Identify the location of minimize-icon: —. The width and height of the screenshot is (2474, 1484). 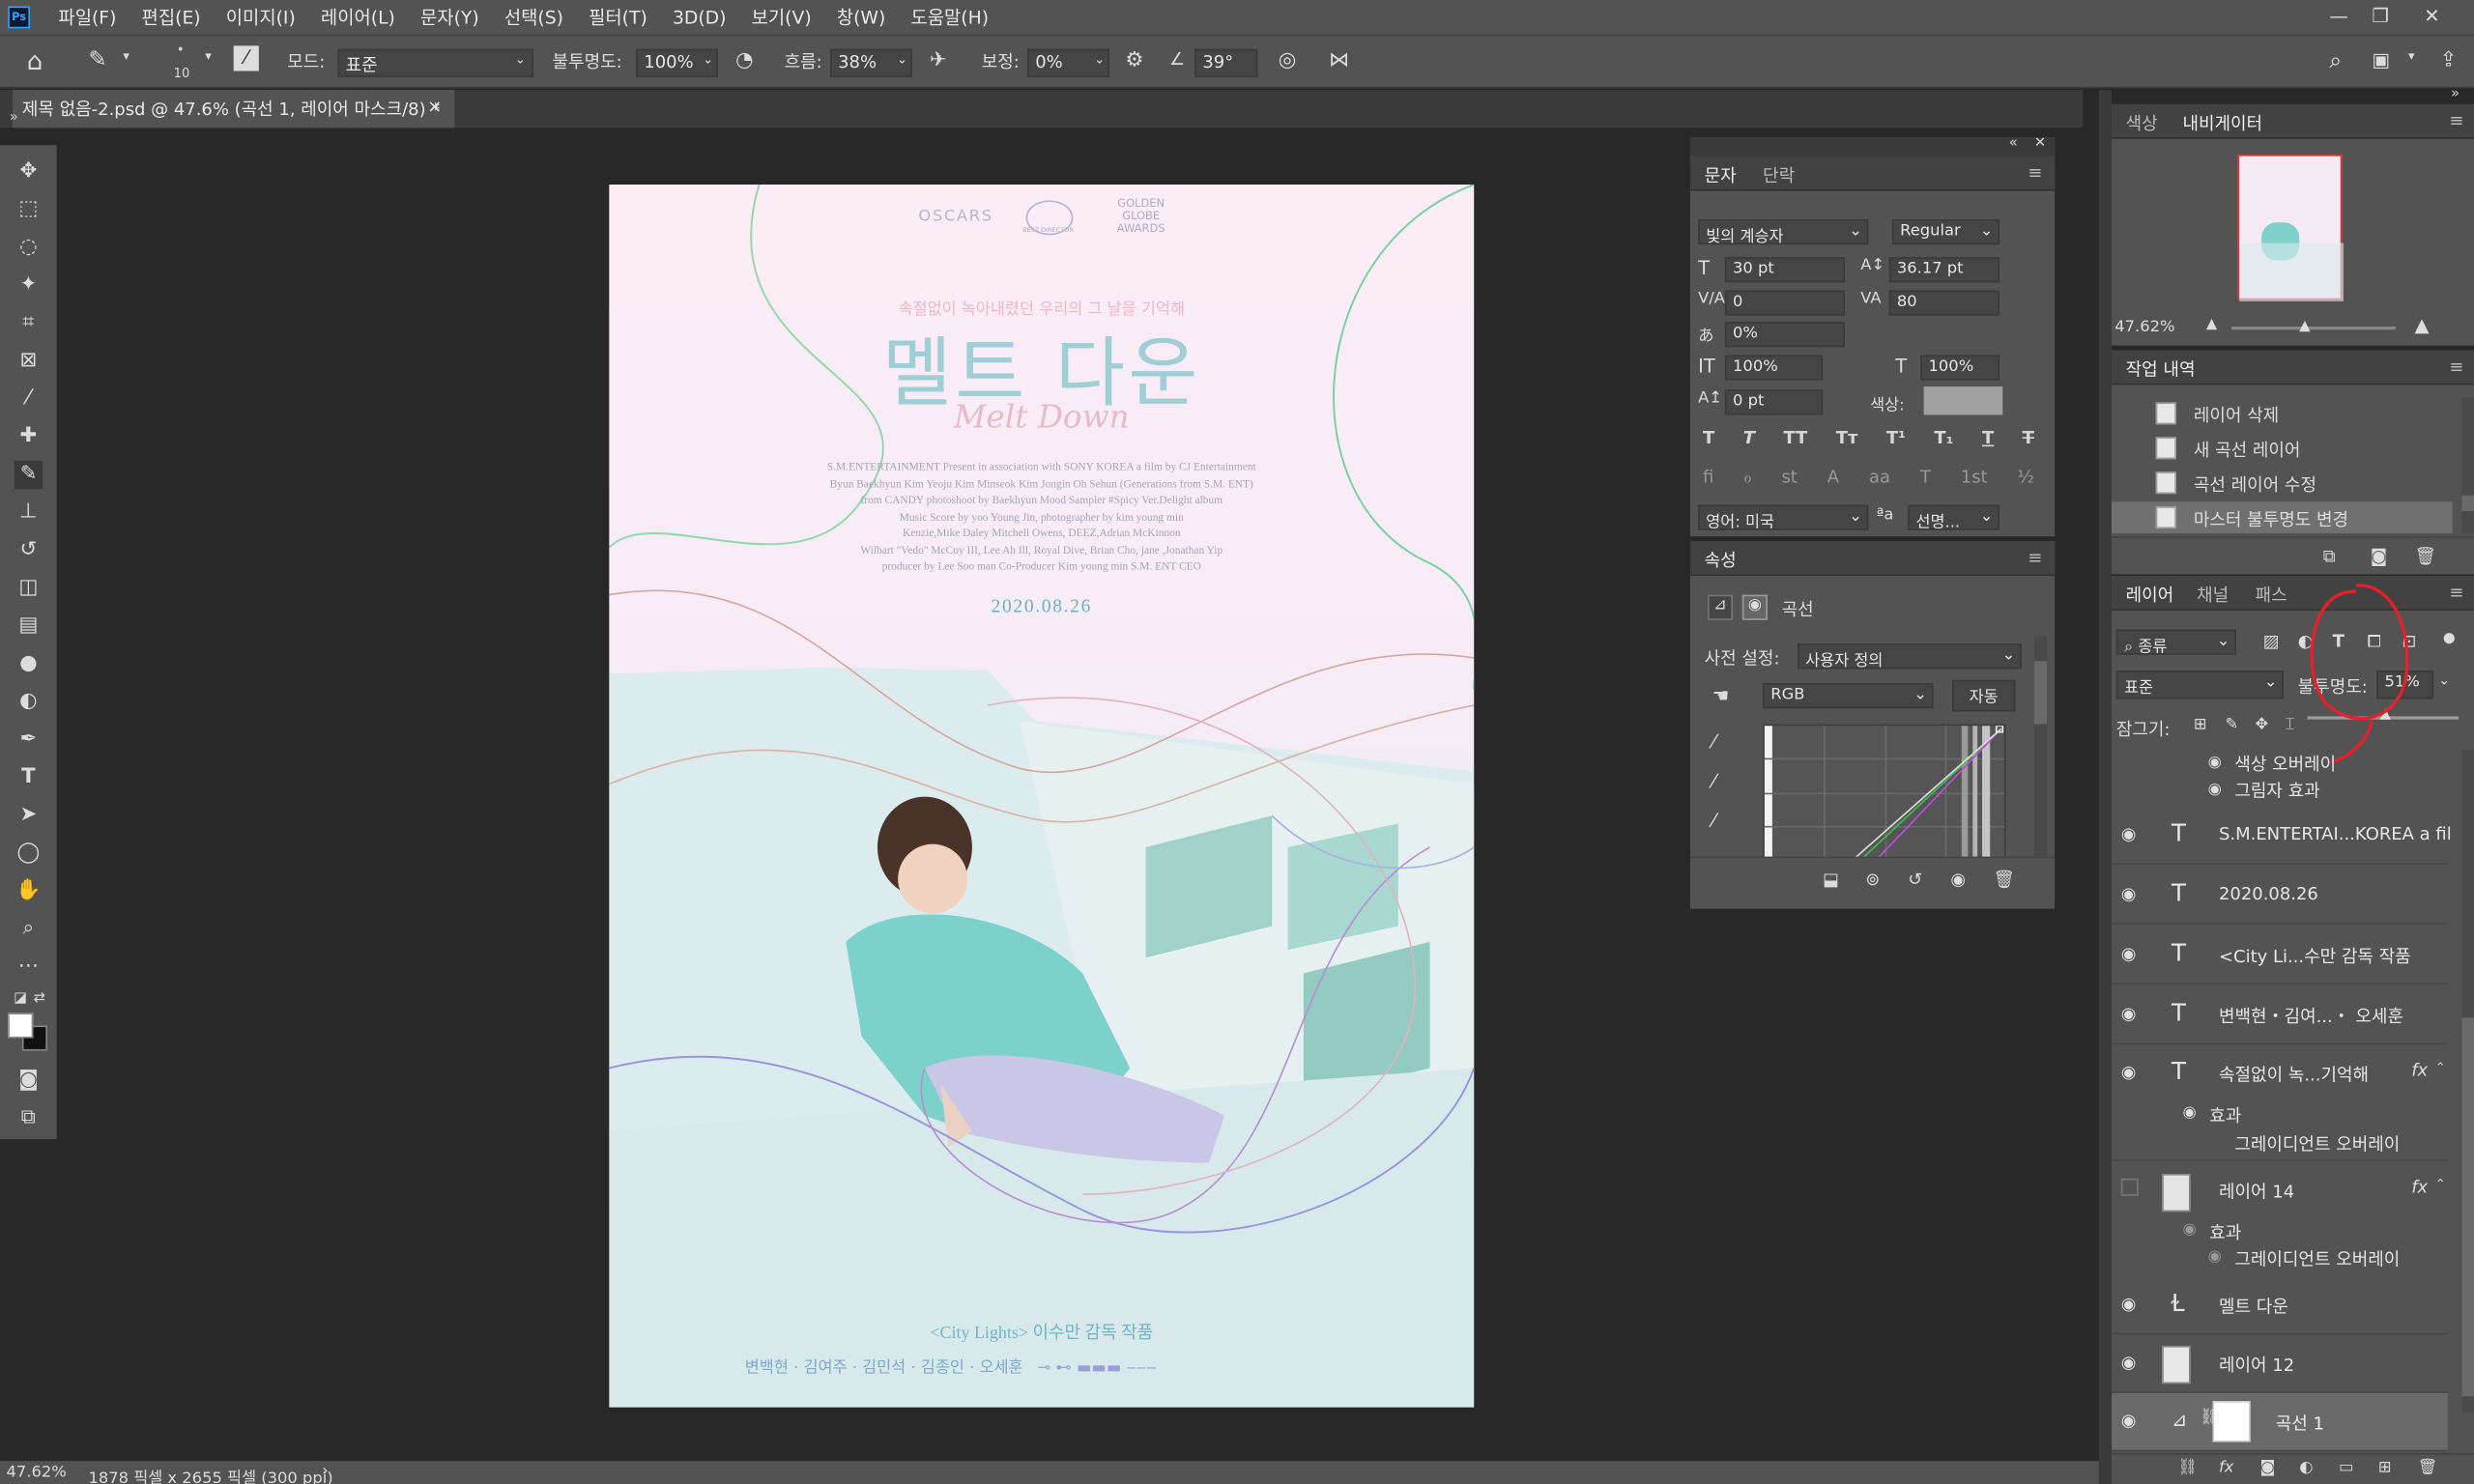
(2339, 16).